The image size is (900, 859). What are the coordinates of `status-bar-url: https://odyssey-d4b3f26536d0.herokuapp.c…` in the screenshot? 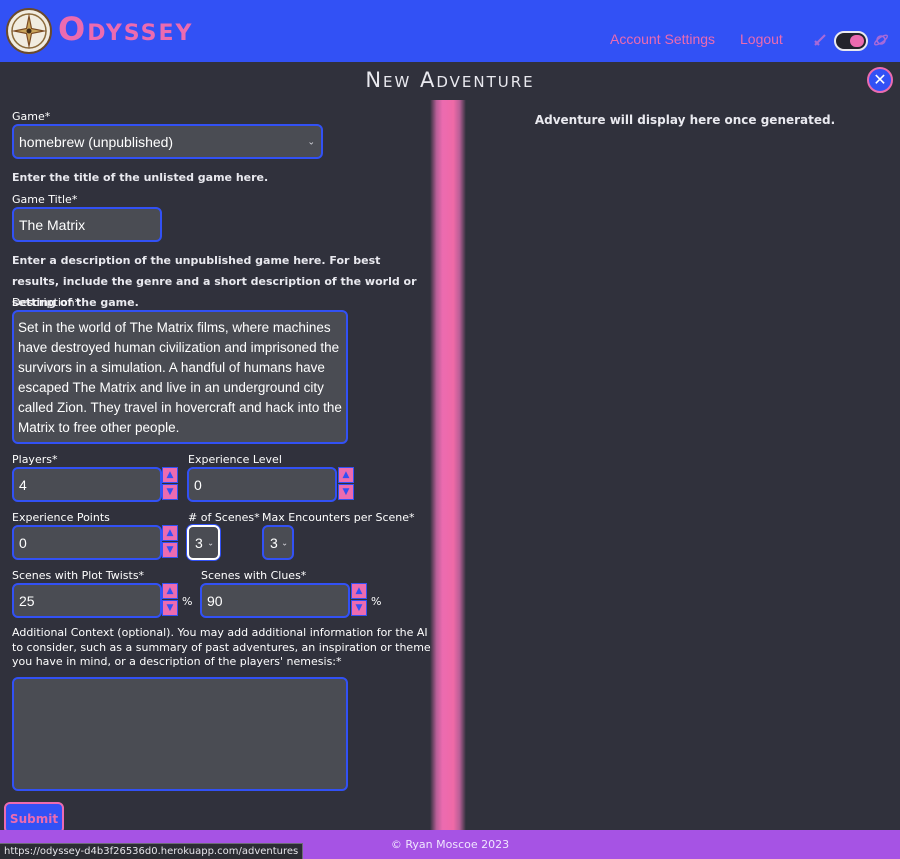 It's located at (152, 851).